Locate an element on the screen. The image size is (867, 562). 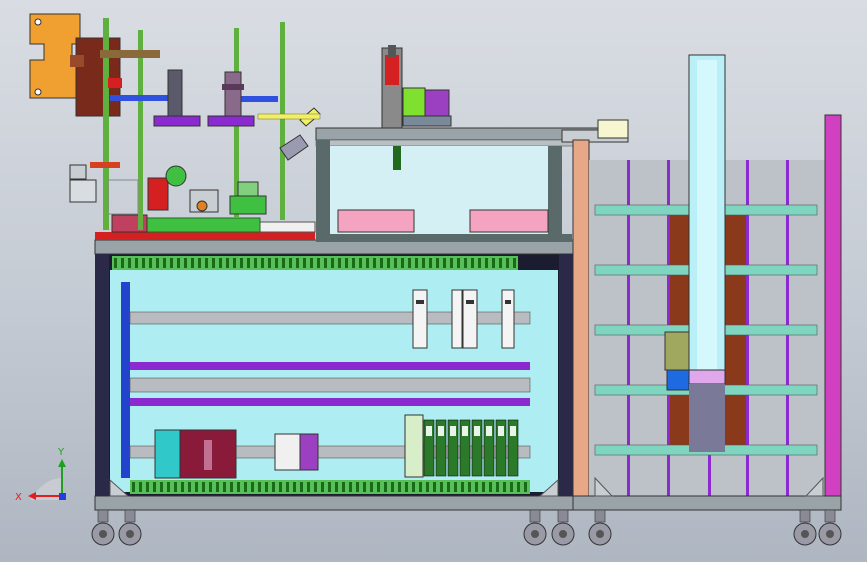
sensor-block is located at coordinates (83, 191).